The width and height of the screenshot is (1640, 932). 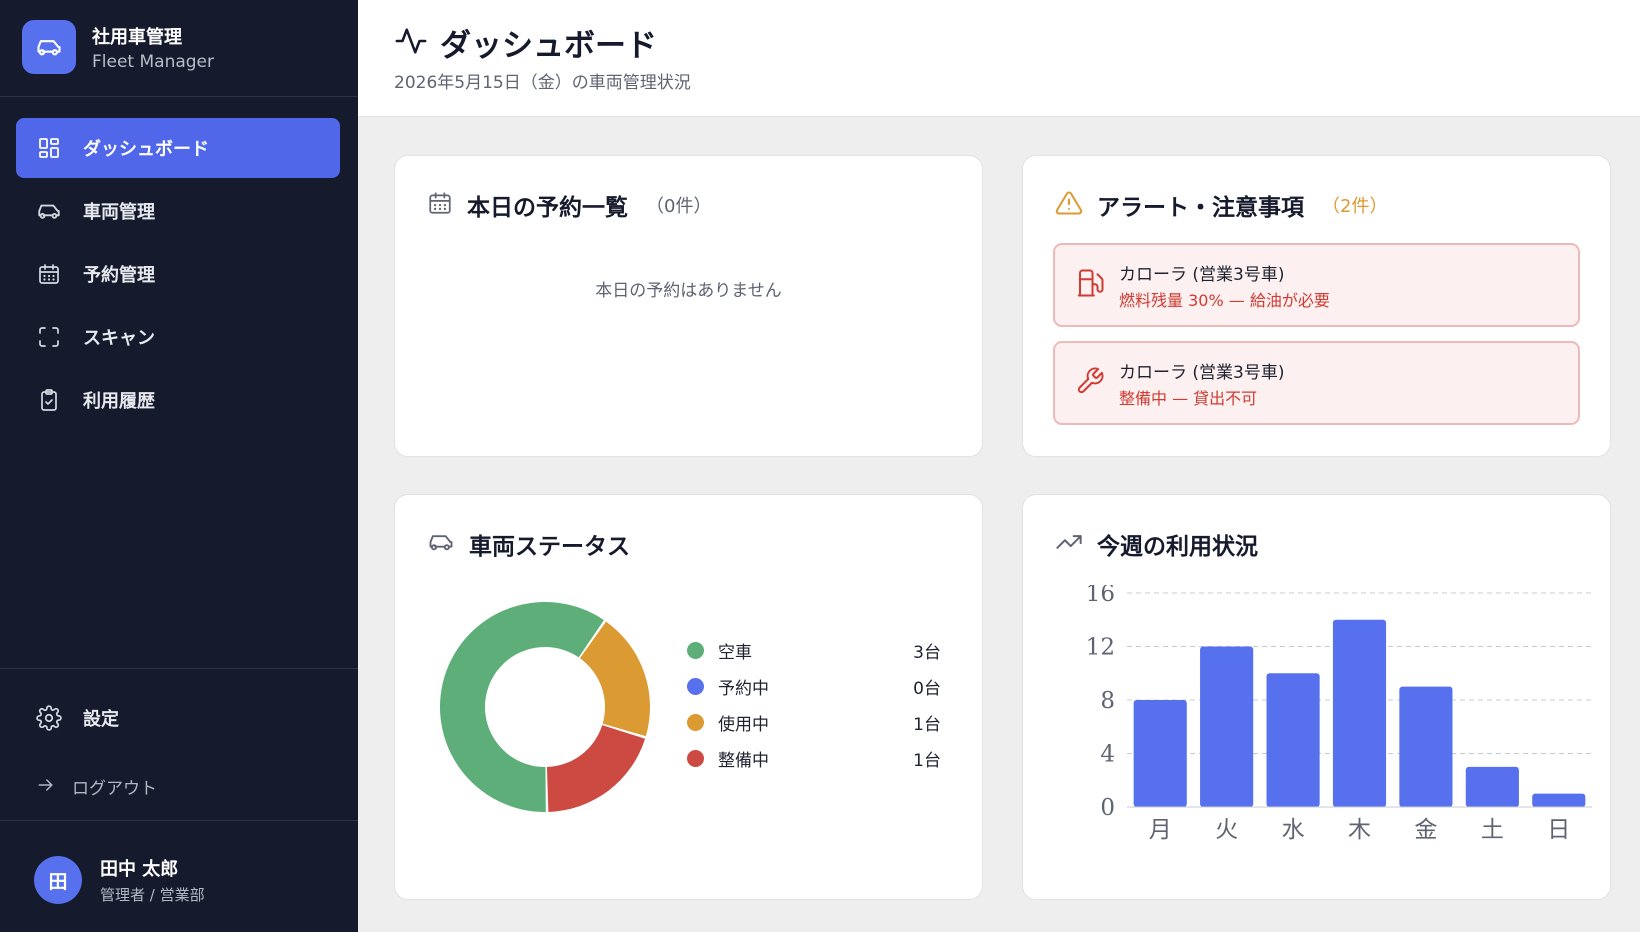 What do you see at coordinates (1090, 285) in the screenshot?
I see `fuel-icon` at bounding box center [1090, 285].